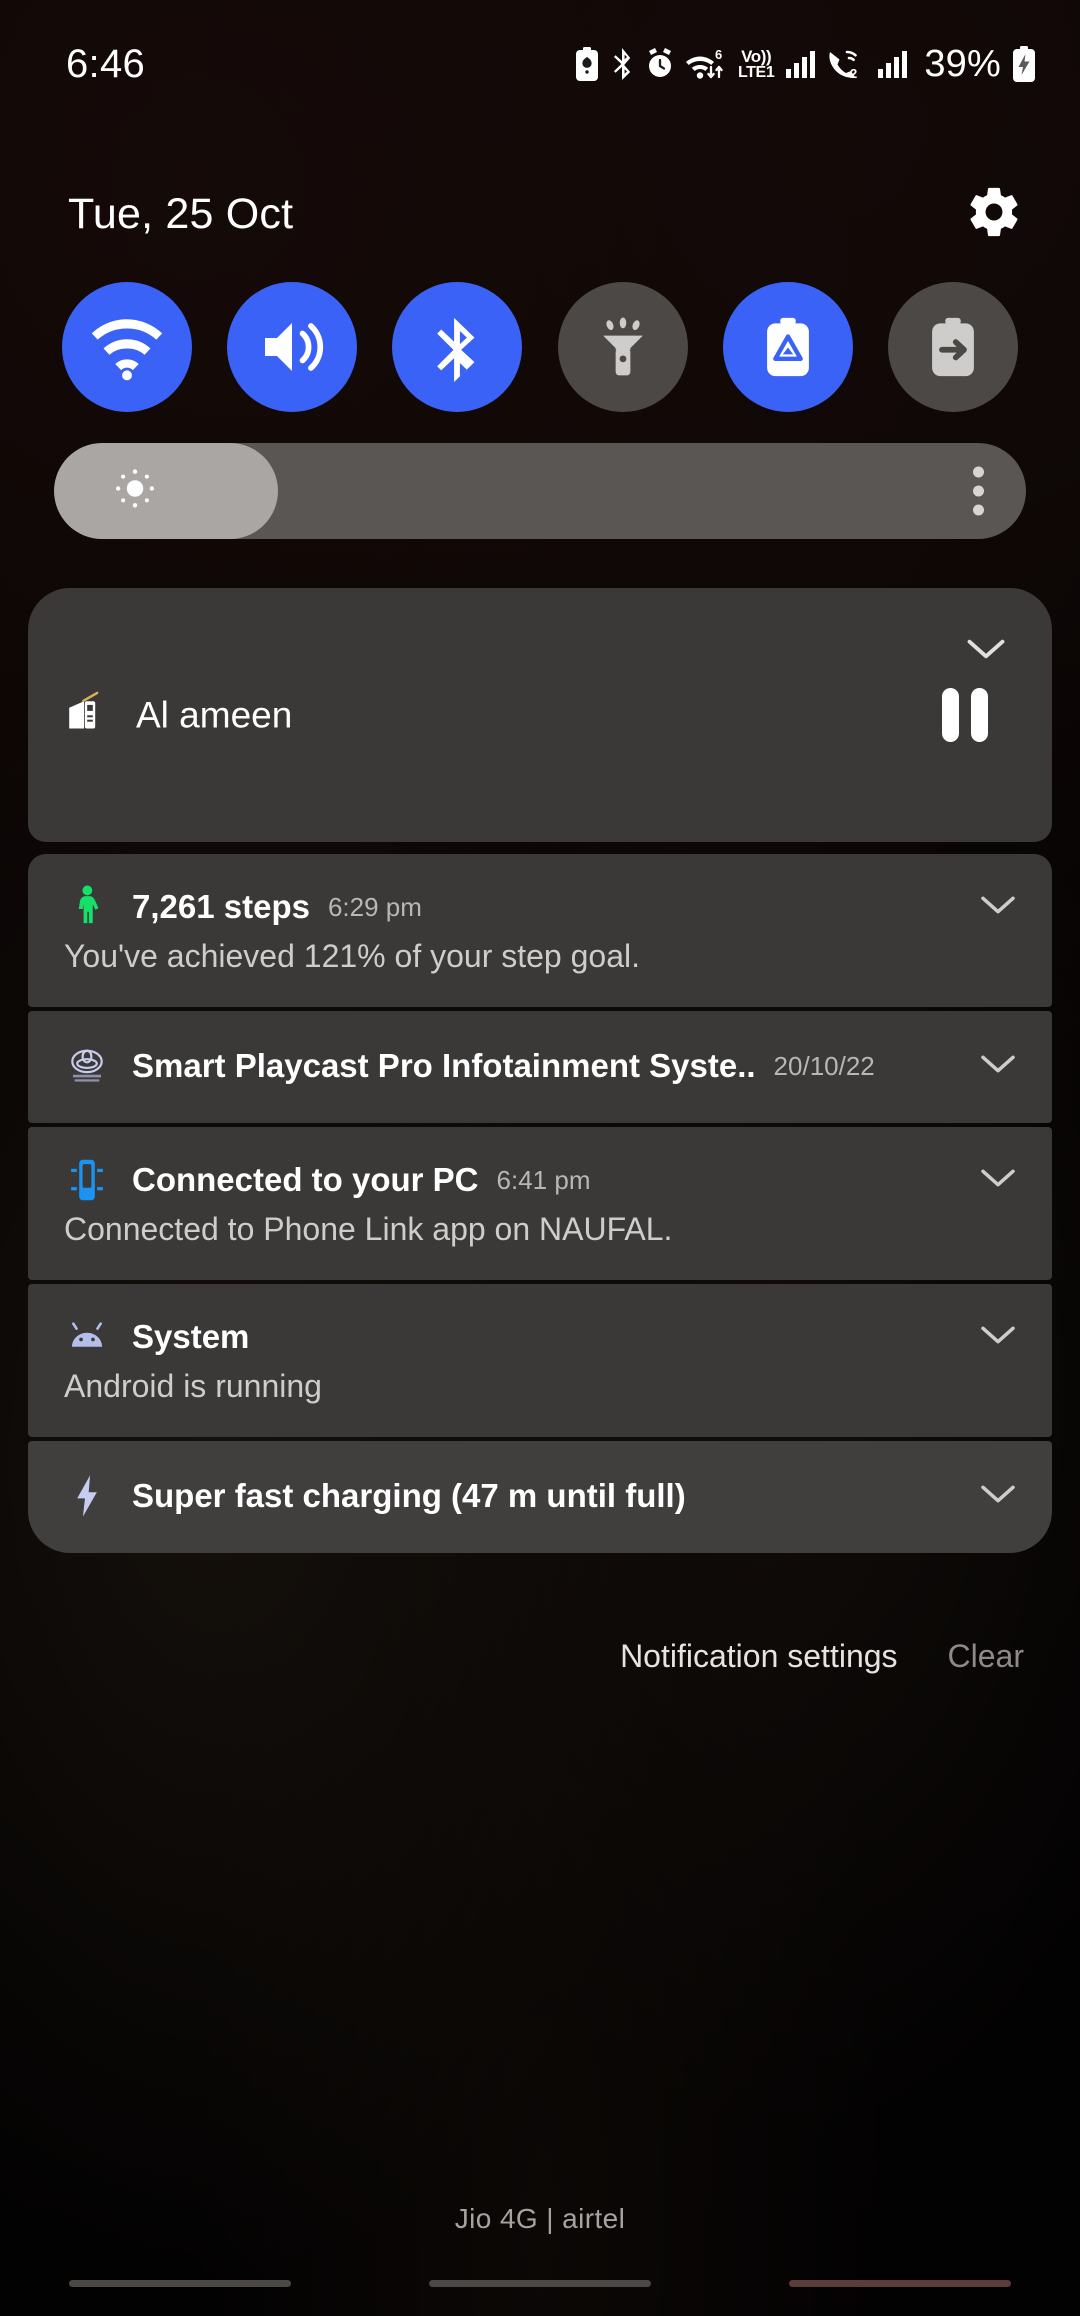 The height and width of the screenshot is (2316, 1080). Describe the element at coordinates (824, 1065) in the screenshot. I see `notification-time: 20/10/22` at that location.